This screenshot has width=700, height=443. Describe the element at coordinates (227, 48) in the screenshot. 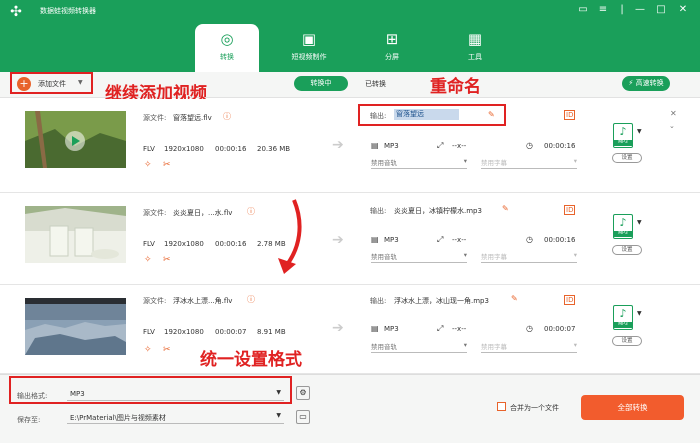

I see `tab-convert: ◎ 转换` at that location.